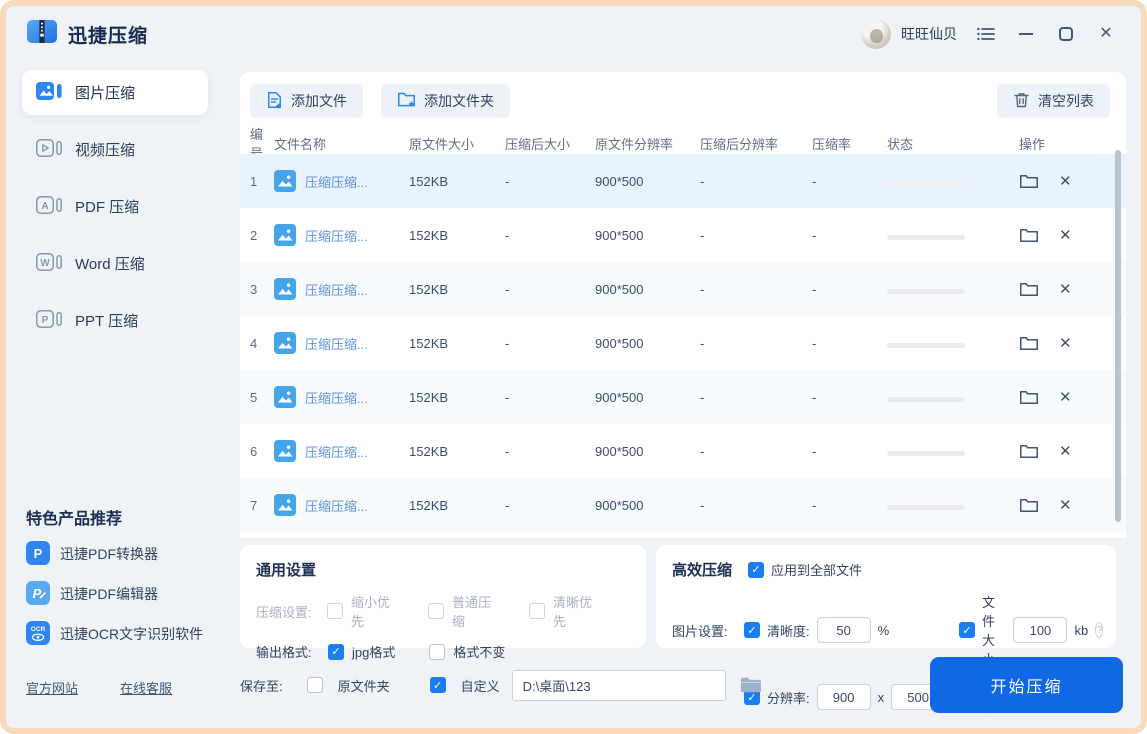 This screenshot has height=734, width=1147. What do you see at coordinates (683, 289) in the screenshot?
I see `table-row: 3 压缩压缩... 152KB - 900*500 - - ✕` at bounding box center [683, 289].